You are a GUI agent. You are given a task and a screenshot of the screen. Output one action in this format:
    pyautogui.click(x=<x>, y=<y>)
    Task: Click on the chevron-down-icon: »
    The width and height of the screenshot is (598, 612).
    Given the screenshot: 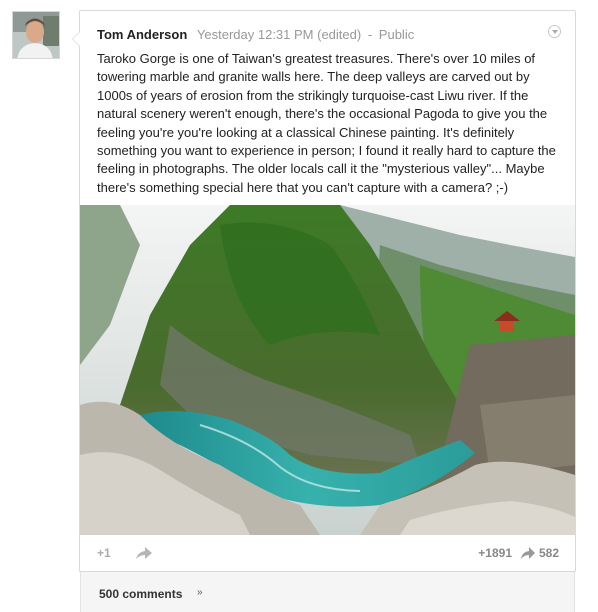 What is the action you would take?
    pyautogui.click(x=200, y=592)
    